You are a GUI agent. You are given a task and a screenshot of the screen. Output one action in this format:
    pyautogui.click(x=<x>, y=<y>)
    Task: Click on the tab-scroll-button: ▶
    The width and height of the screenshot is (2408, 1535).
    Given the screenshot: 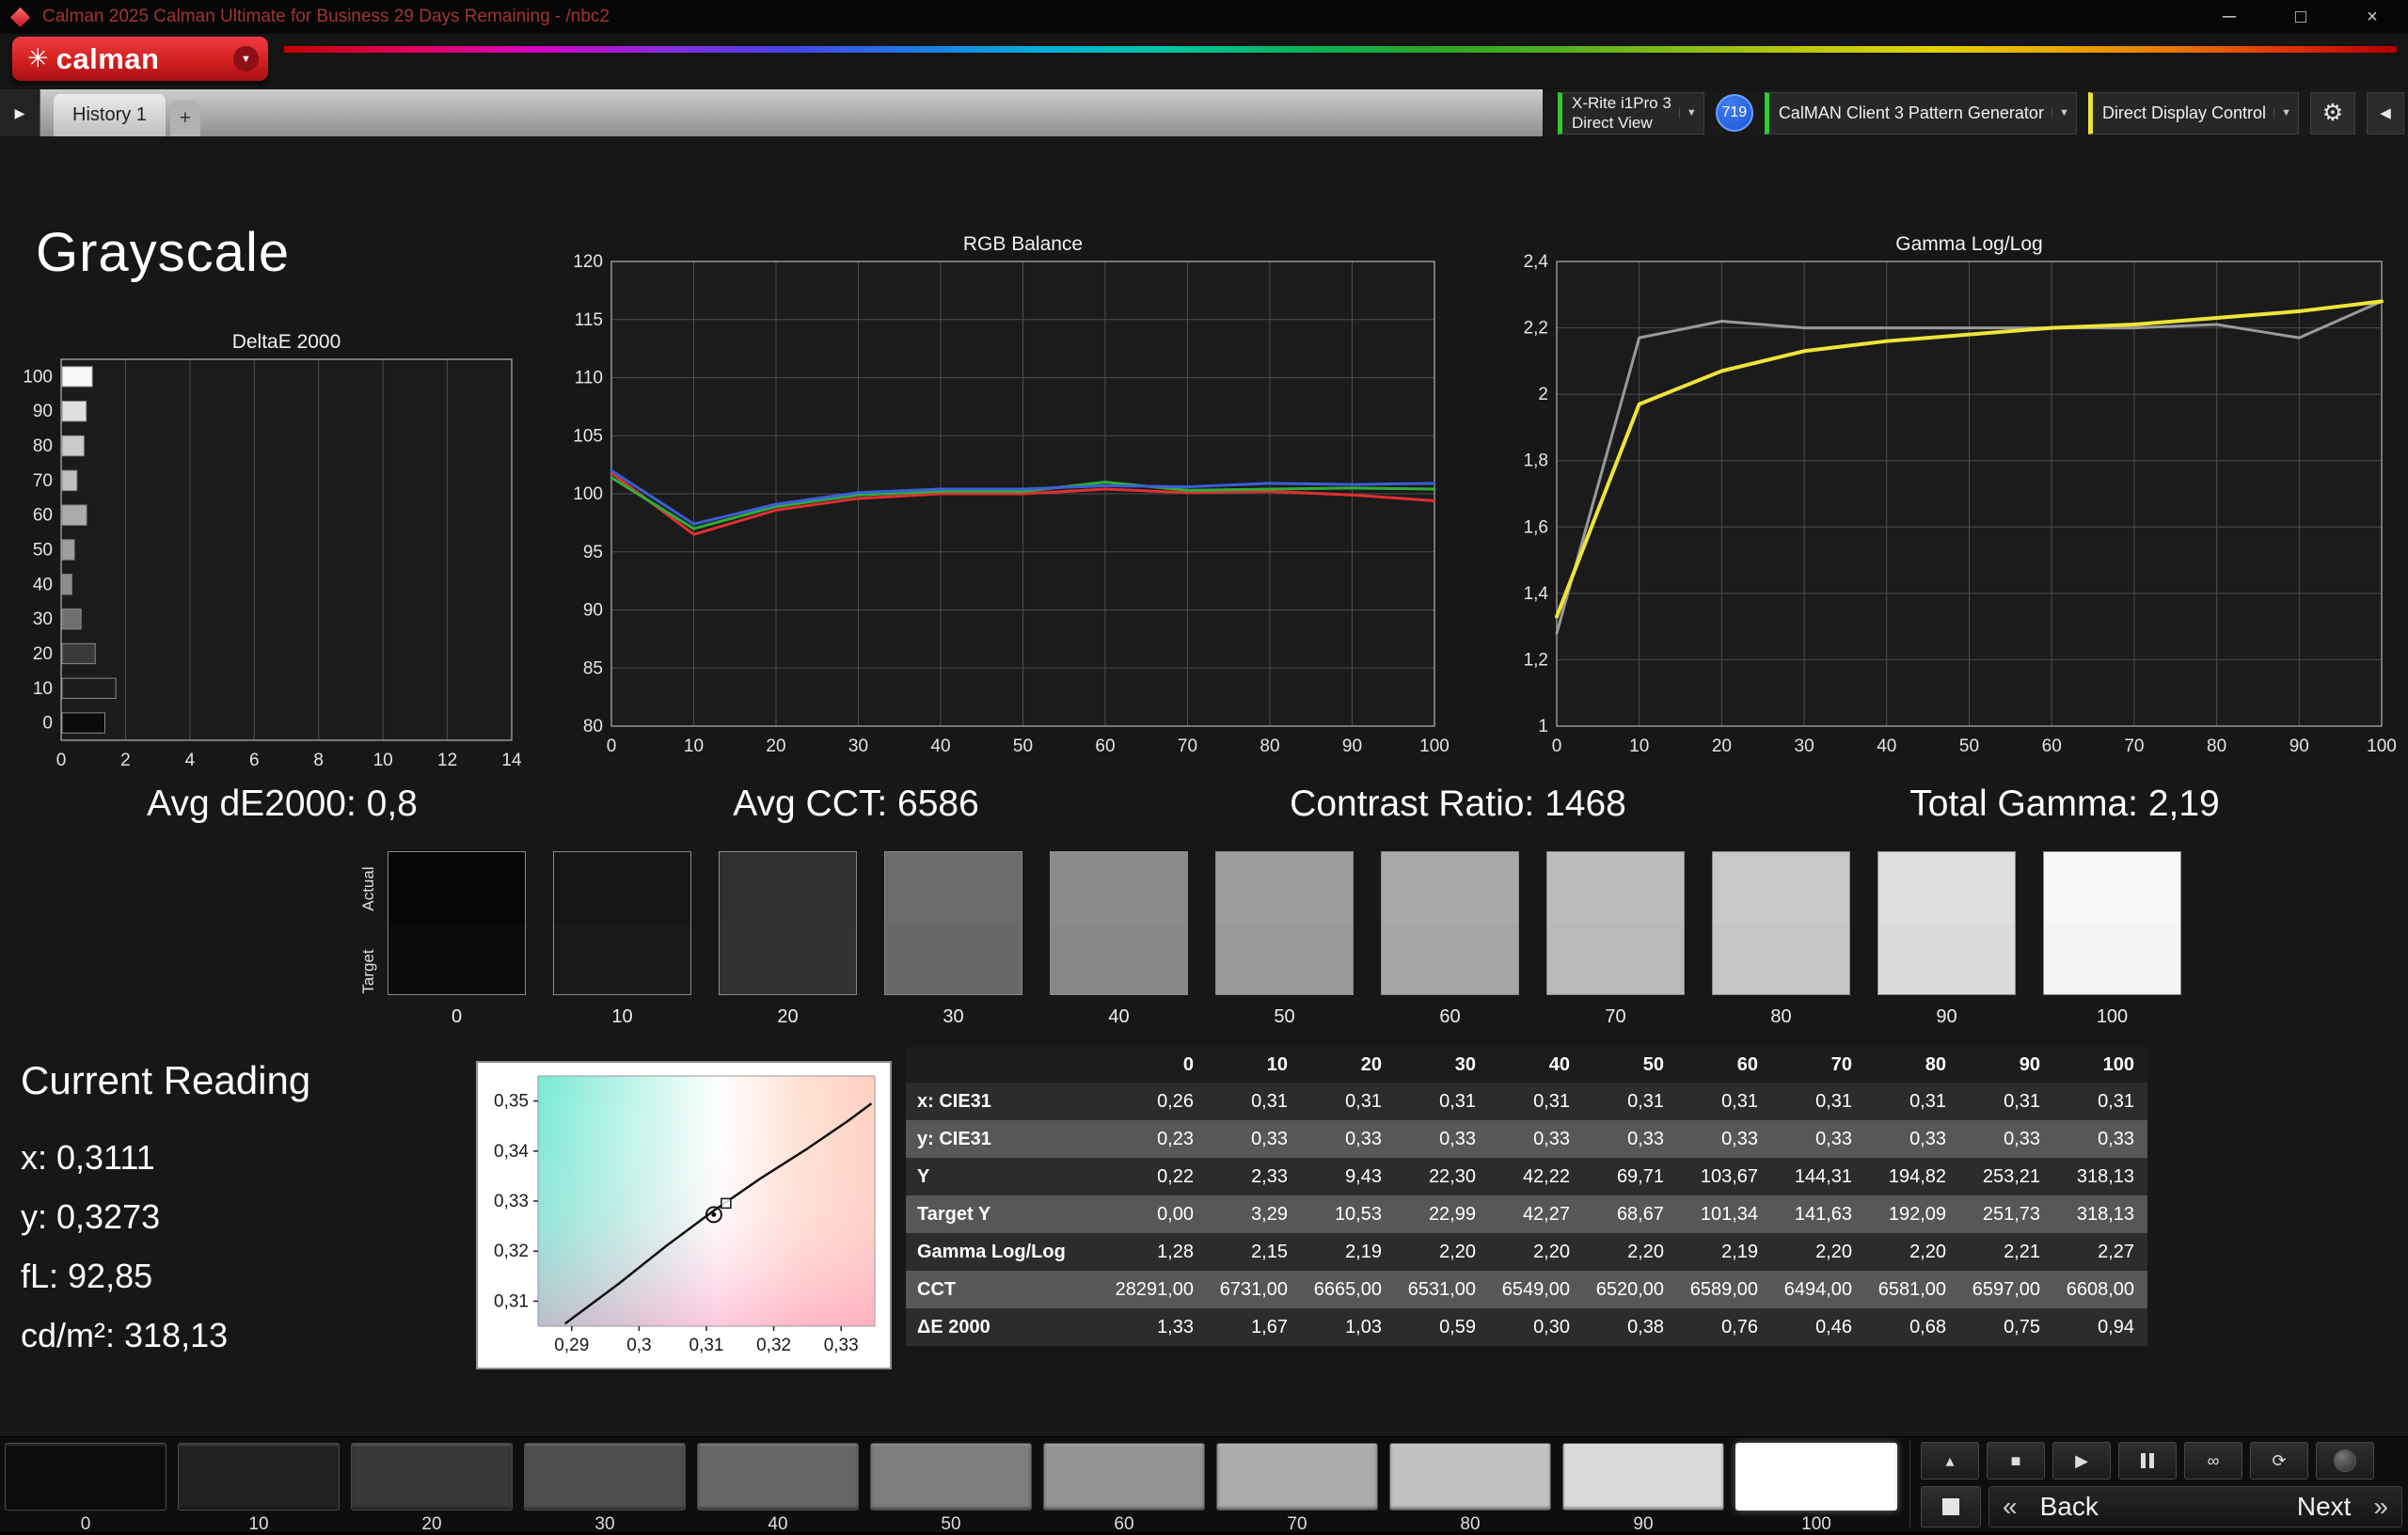 What is the action you would take?
    pyautogui.click(x=20, y=112)
    